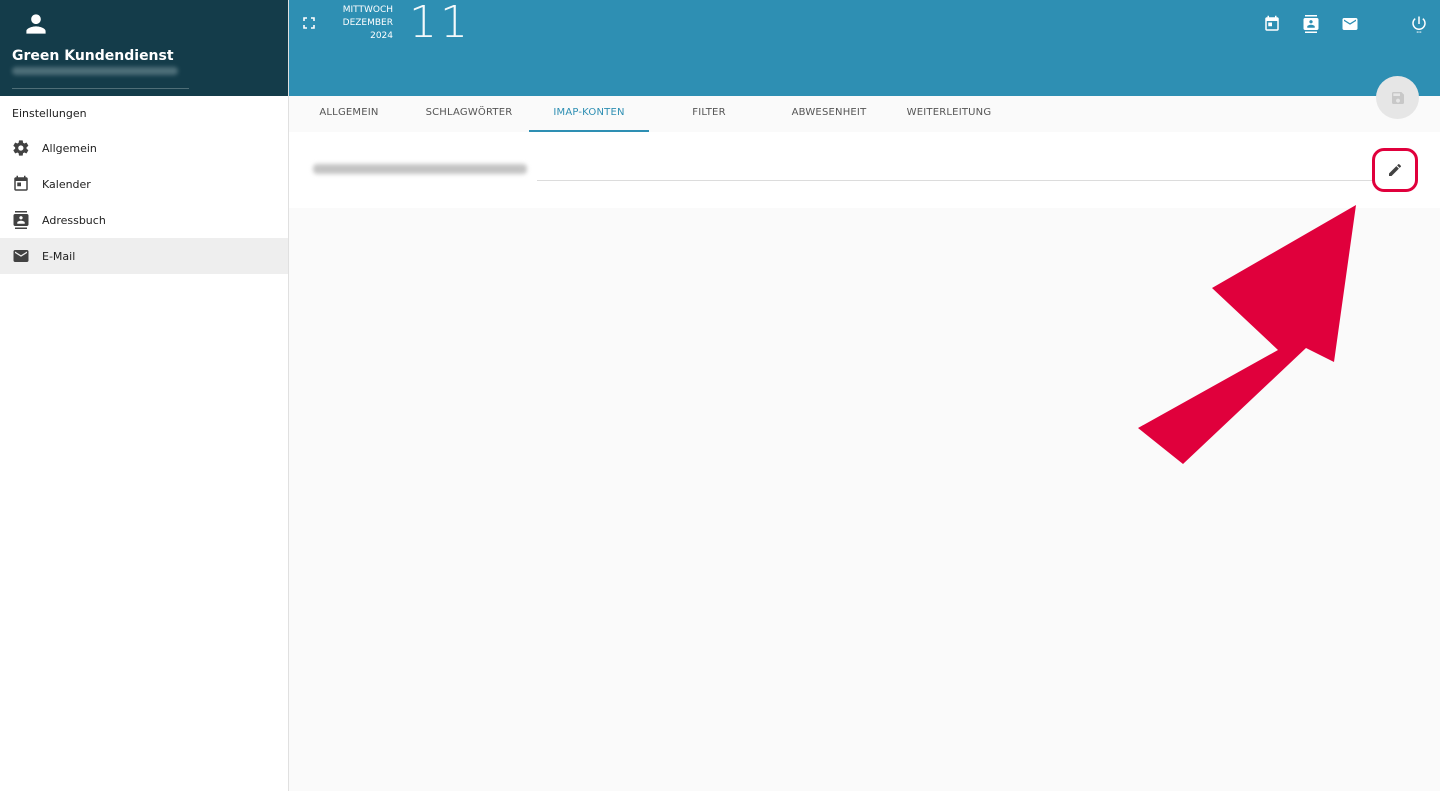  What do you see at coordinates (367, 10) in the screenshot?
I see `weekday: MITTWOCH` at bounding box center [367, 10].